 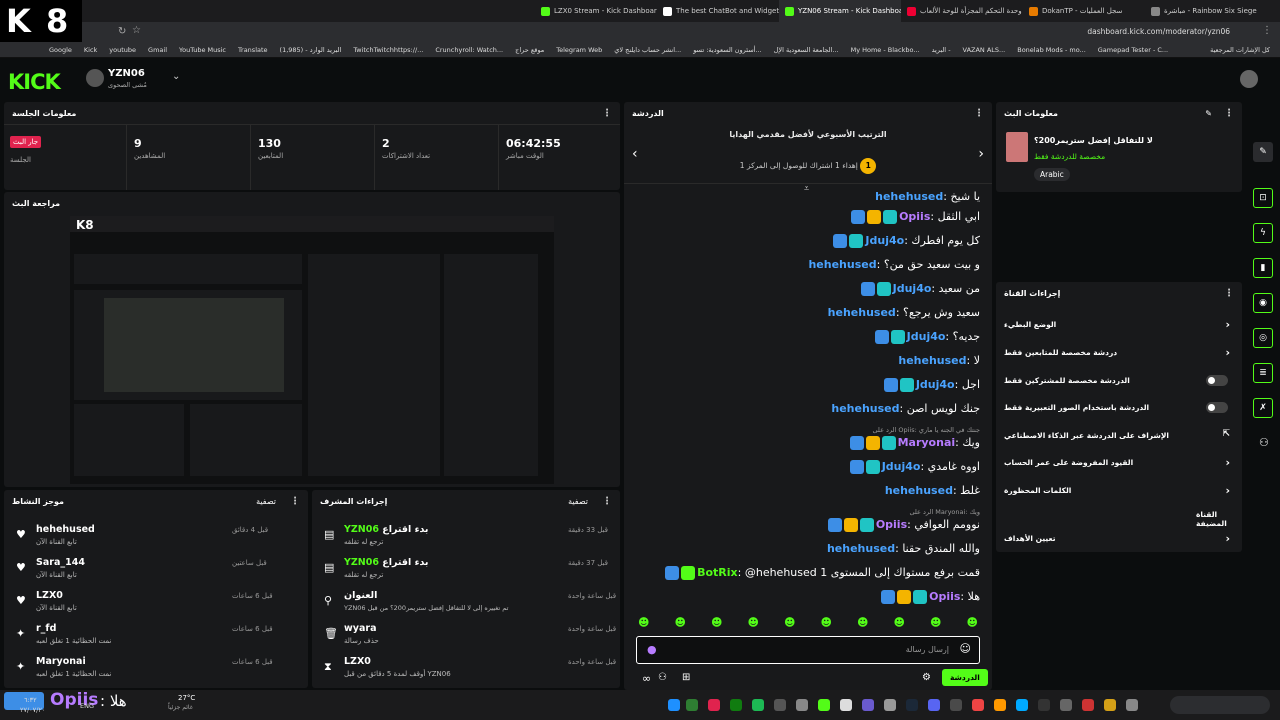 I want to click on chat-user: Maryonai, so click(x=927, y=442).